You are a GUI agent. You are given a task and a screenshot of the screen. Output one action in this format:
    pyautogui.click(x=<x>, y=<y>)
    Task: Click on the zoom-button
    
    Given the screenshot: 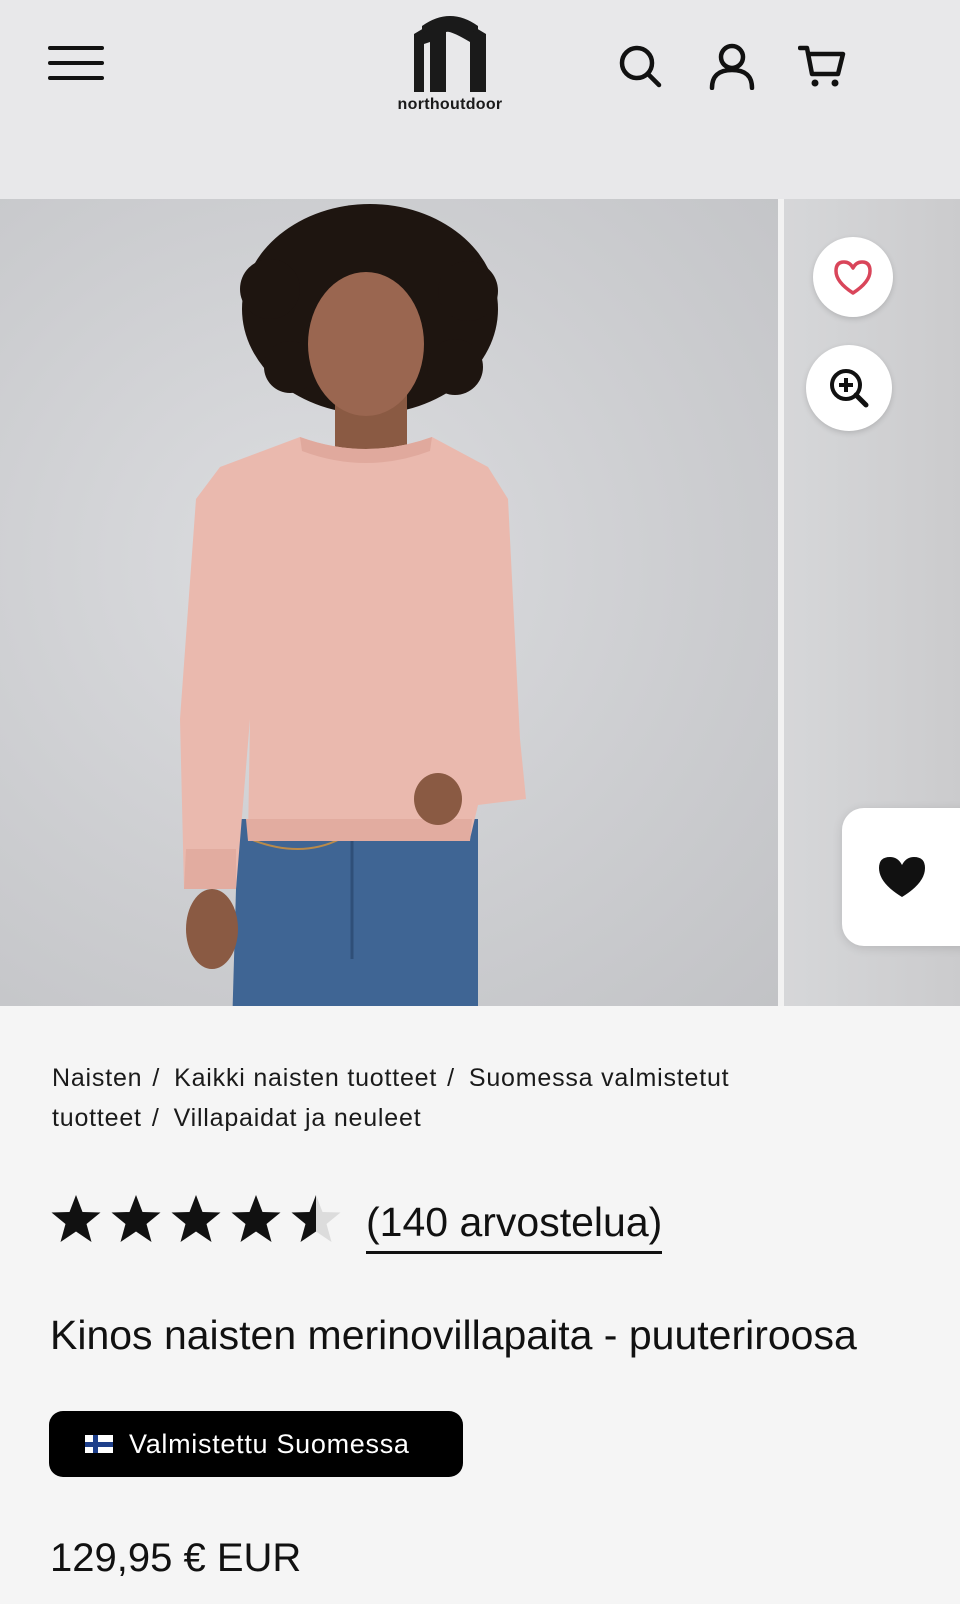 What is the action you would take?
    pyautogui.click(x=849, y=388)
    